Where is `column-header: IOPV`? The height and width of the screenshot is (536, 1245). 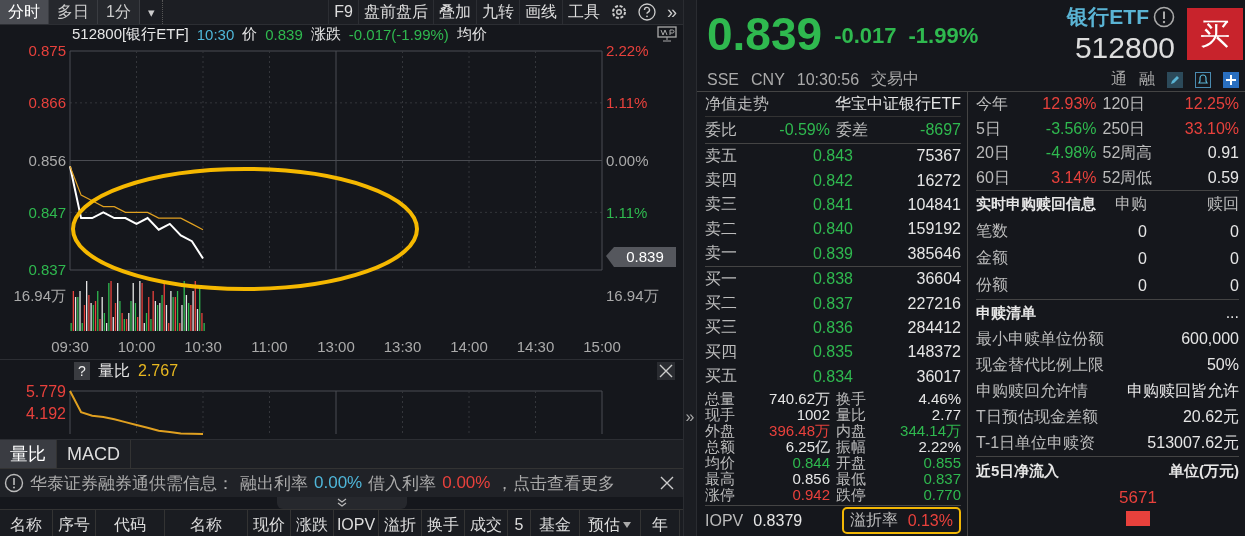 column-header: IOPV is located at coordinates (356, 523).